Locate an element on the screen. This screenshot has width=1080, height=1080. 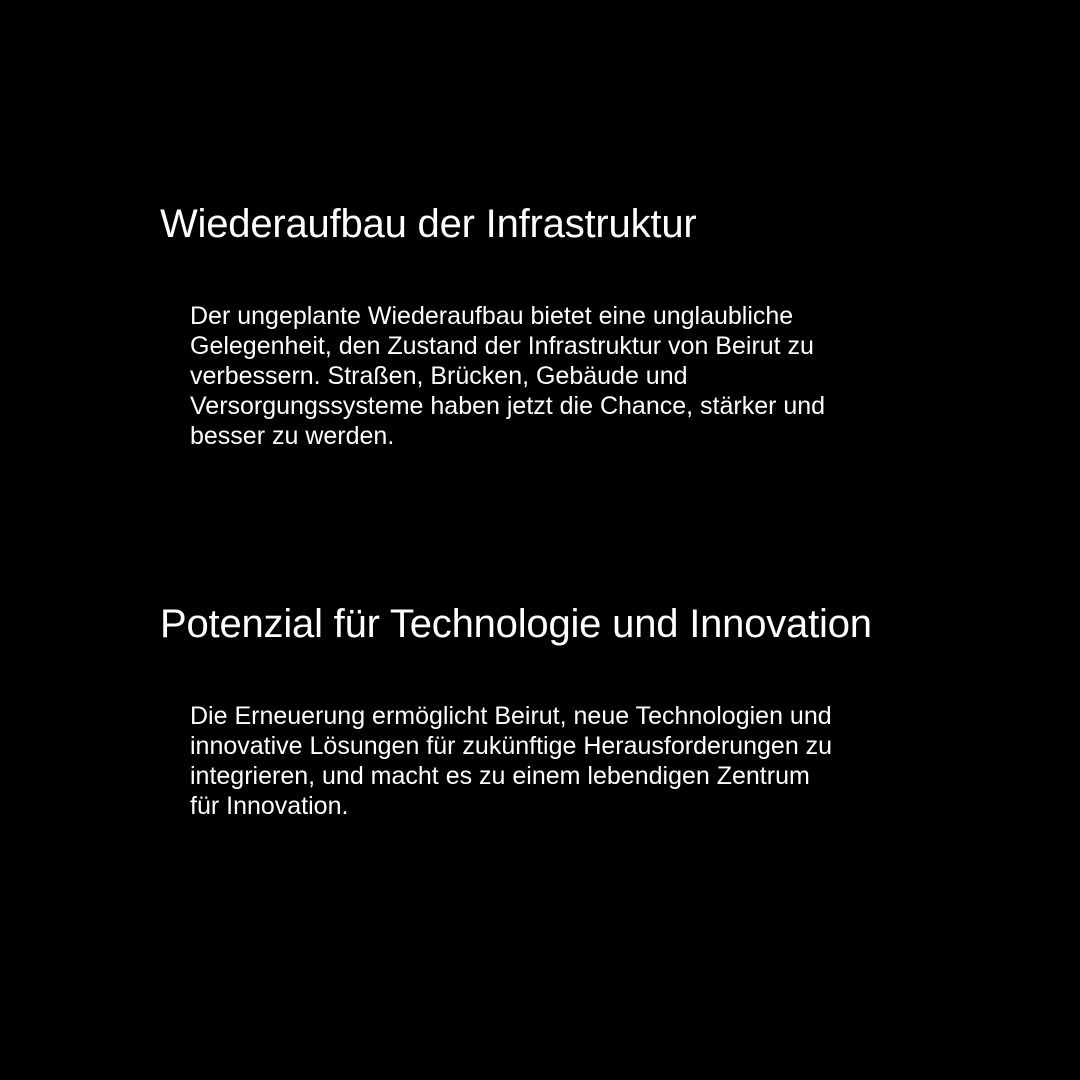
section-title: Wiederaufbau der Infrastruktur is located at coordinates (428, 224).